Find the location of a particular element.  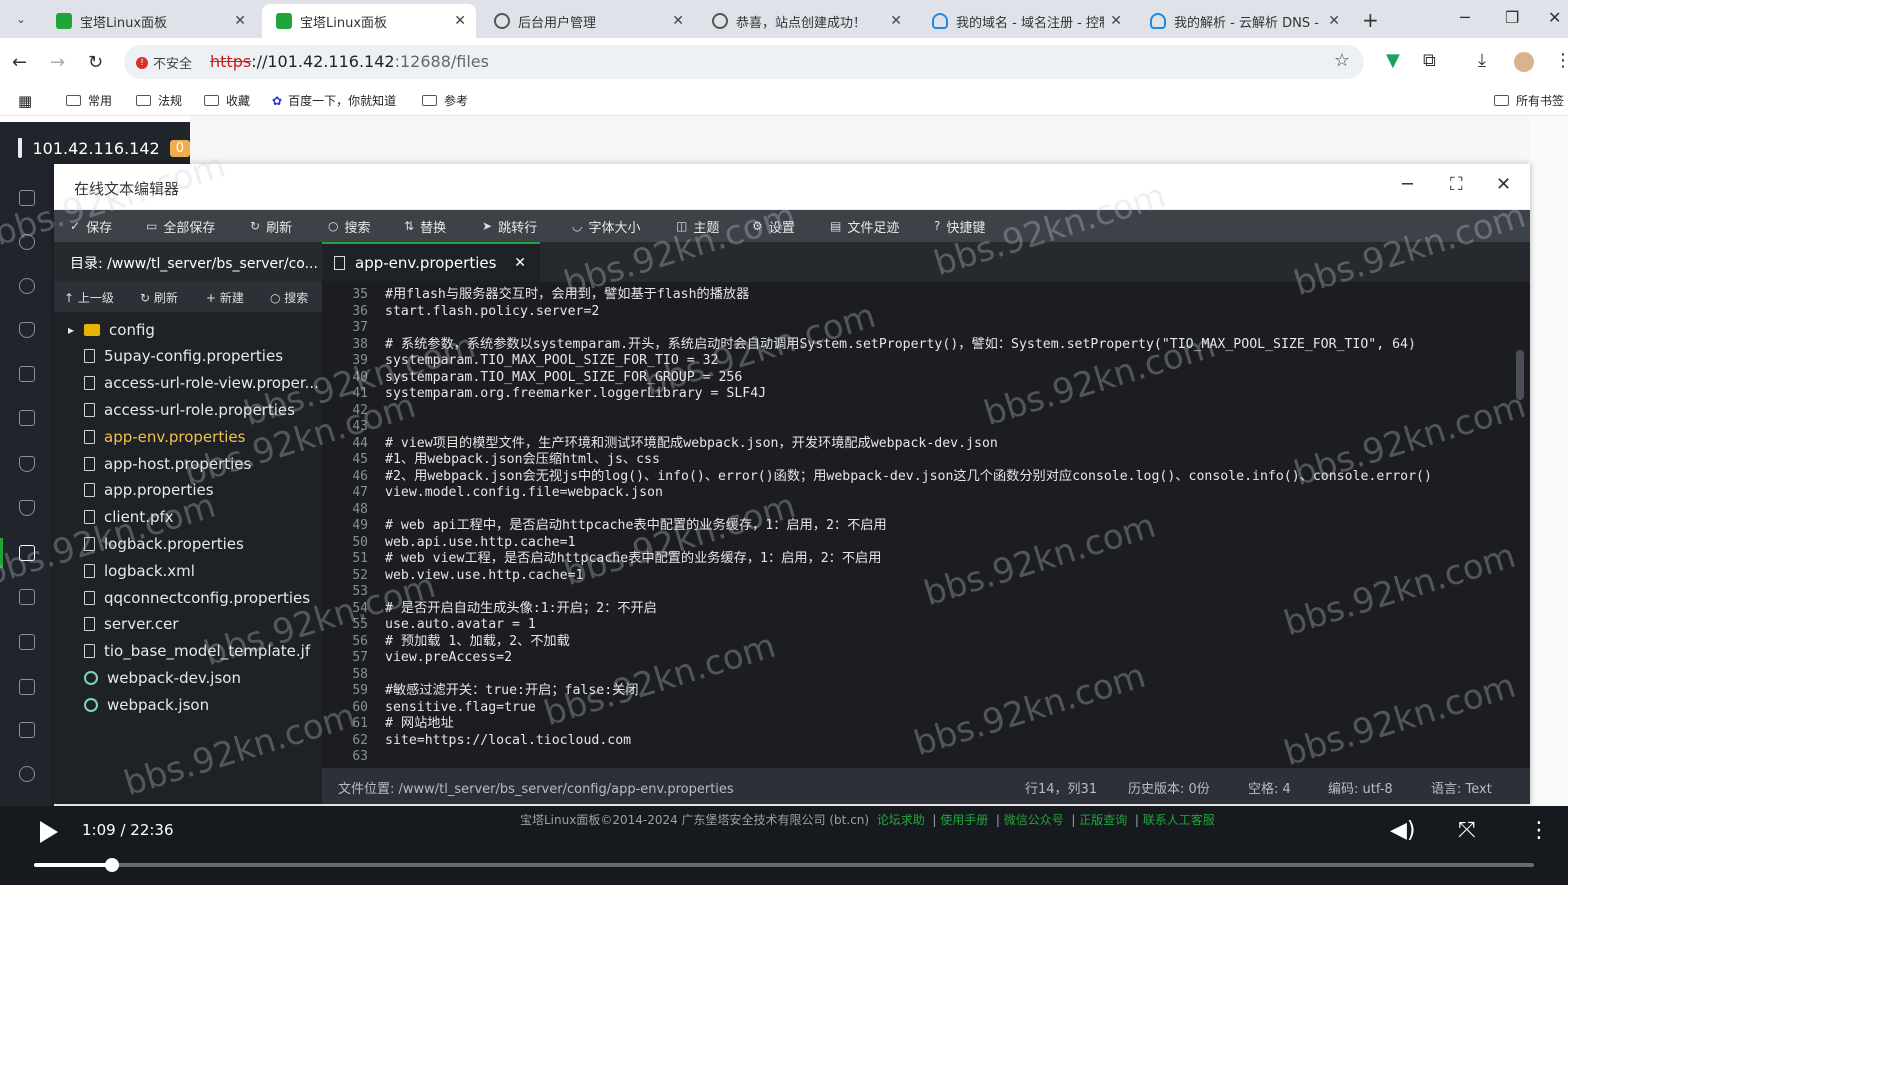

player-menu-icon: ⋮ is located at coordinates (1539, 830).